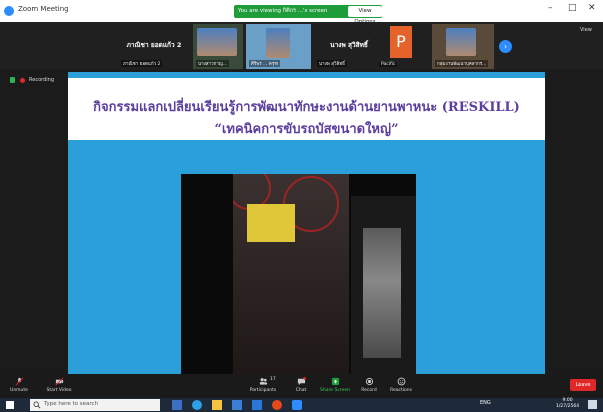 The width and height of the screenshot is (603, 412). Describe the element at coordinates (142, 63) in the screenshot. I see `participant-label: ภาณิชา ยอดแก้ว 2` at that location.